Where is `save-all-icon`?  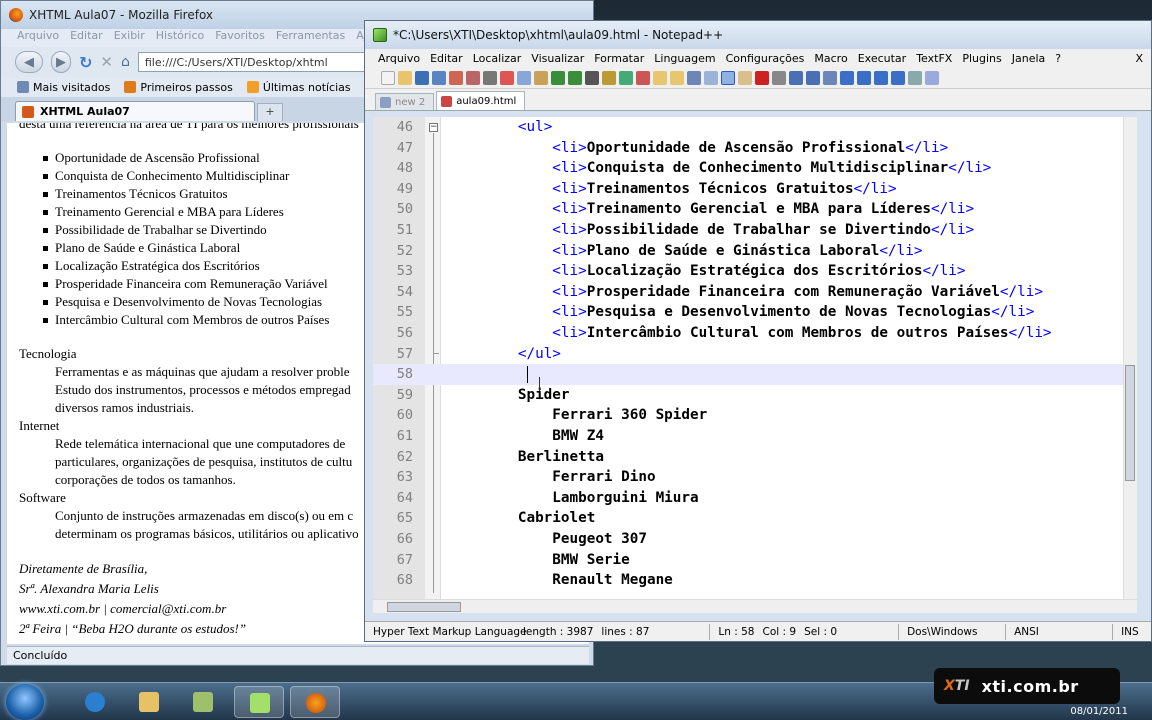 save-all-icon is located at coordinates (439, 77).